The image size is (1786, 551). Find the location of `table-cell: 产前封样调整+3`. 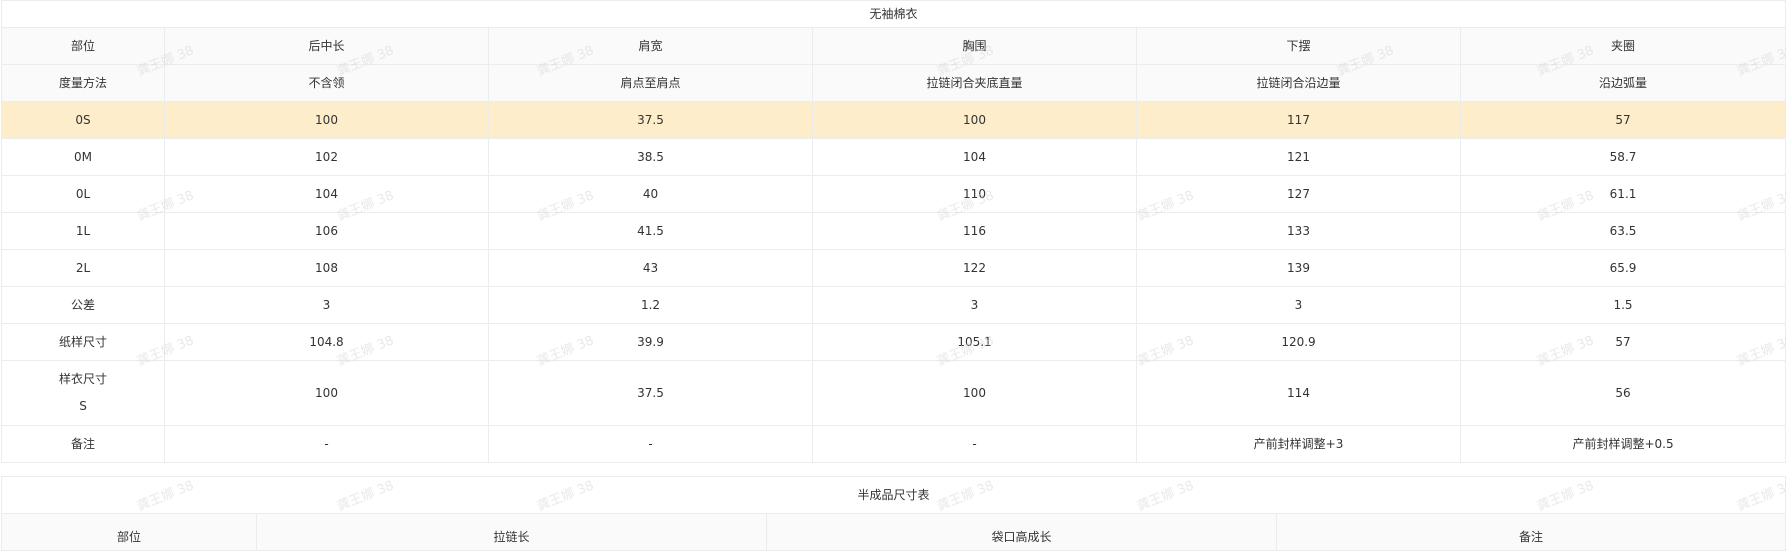

table-cell: 产前封样调整+3 is located at coordinates (1298, 444).